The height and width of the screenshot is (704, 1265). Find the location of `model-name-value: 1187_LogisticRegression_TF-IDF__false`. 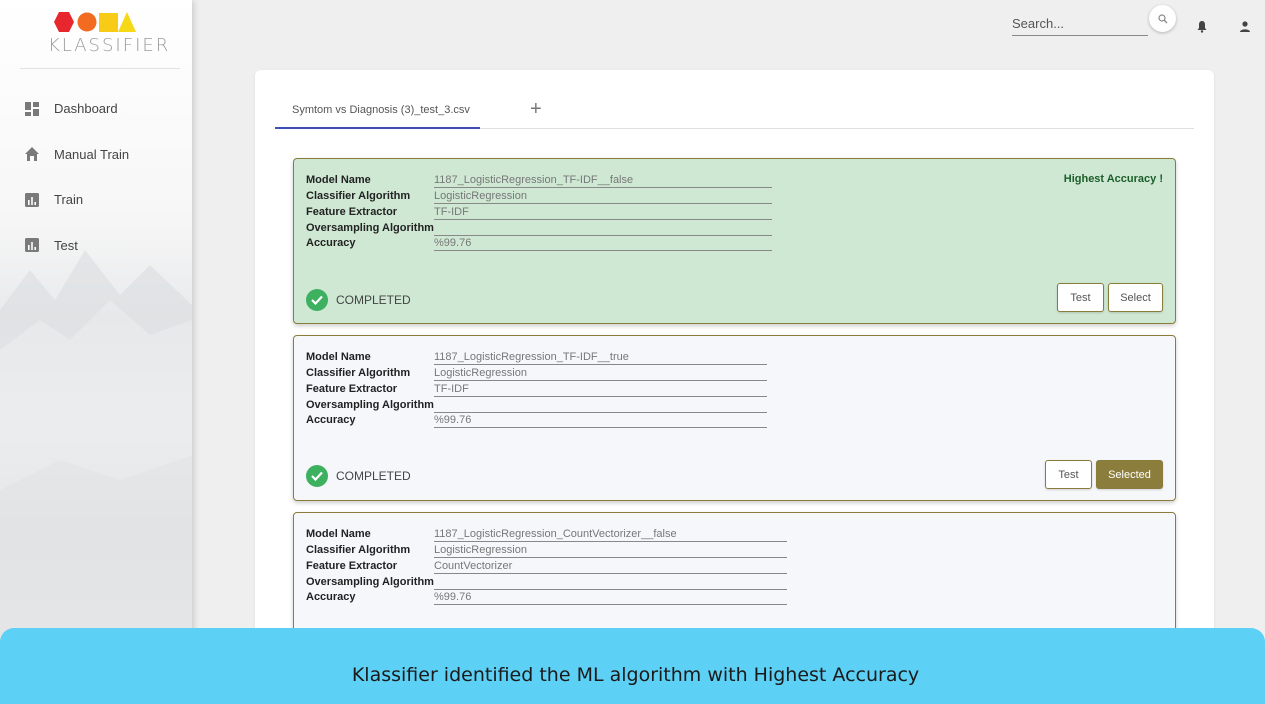

model-name-value: 1187_LogisticRegression_TF-IDF__false is located at coordinates (603, 180).